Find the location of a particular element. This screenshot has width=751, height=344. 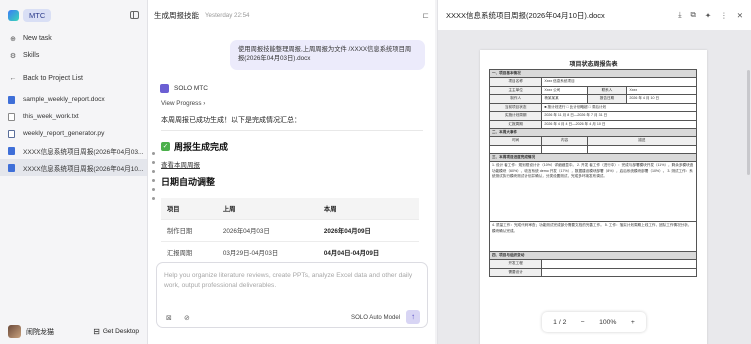

file-item: this_week_work.txt is located at coordinates (73, 116).